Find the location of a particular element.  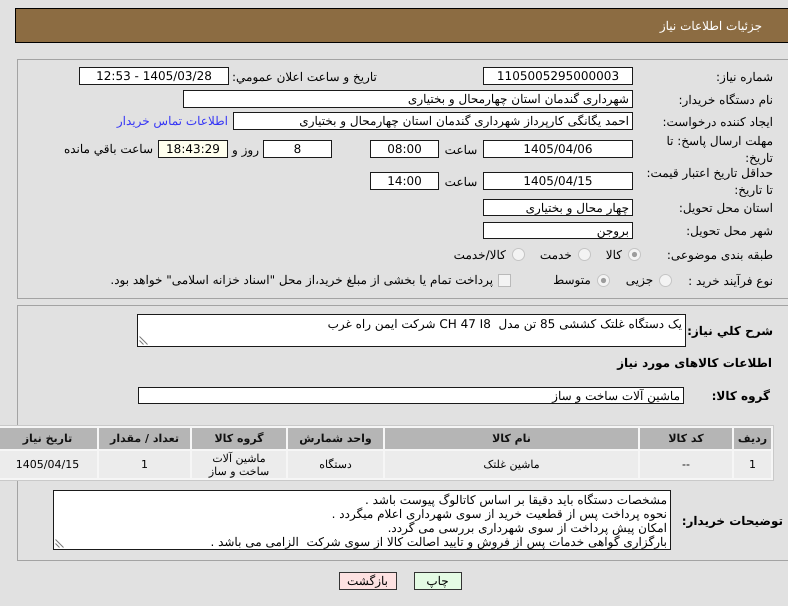

contact-info-link: اطلاعات تماس خریدار is located at coordinates (172, 121).